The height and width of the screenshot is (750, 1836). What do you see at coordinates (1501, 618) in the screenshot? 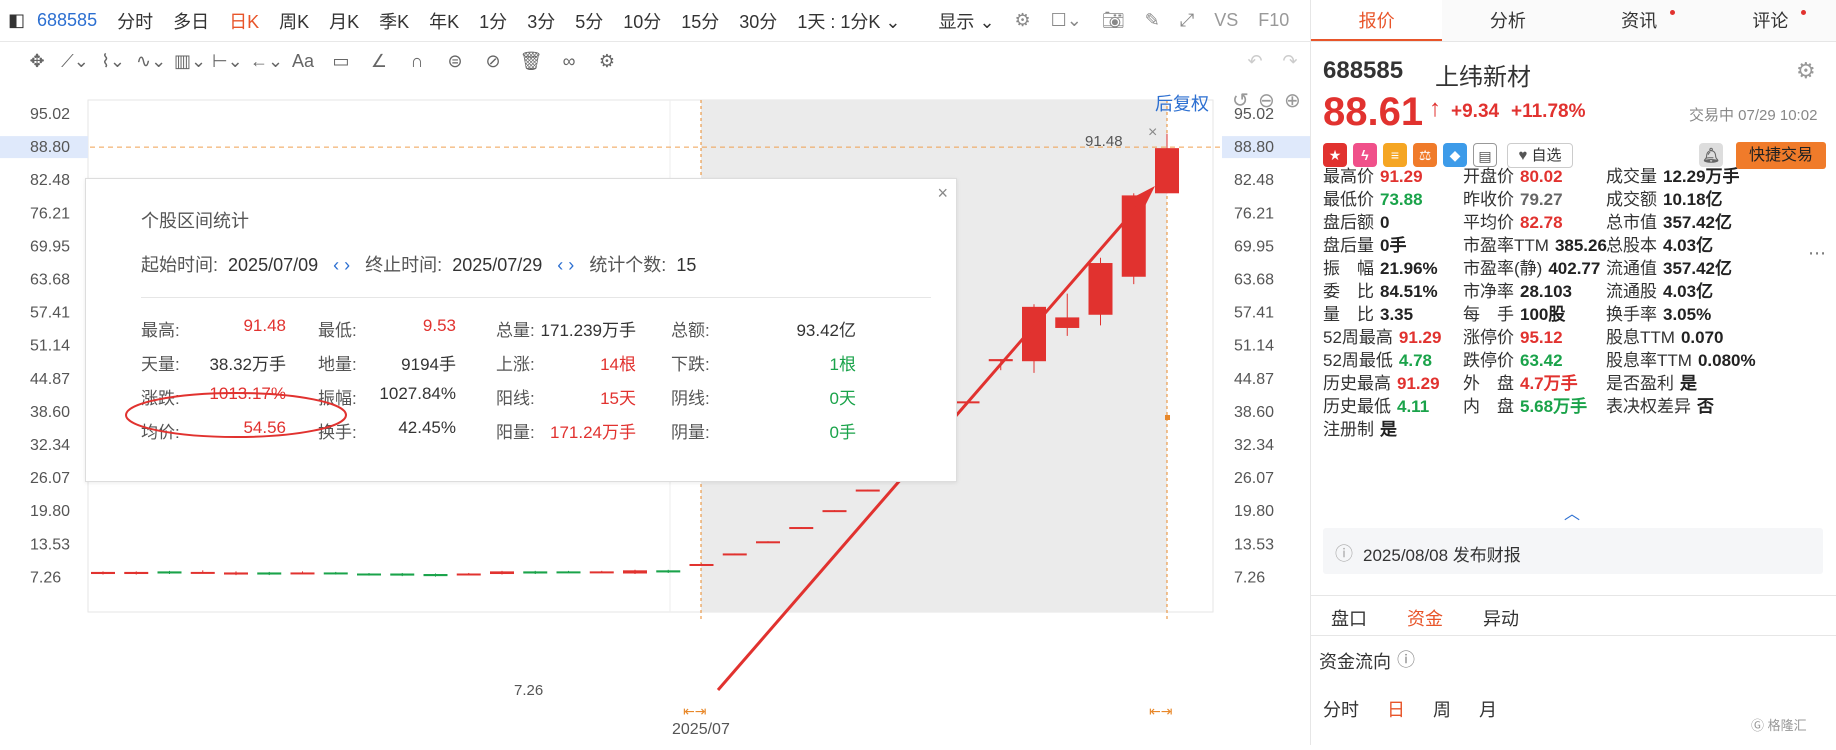
I see `sub-tab: 异动` at bounding box center [1501, 618].